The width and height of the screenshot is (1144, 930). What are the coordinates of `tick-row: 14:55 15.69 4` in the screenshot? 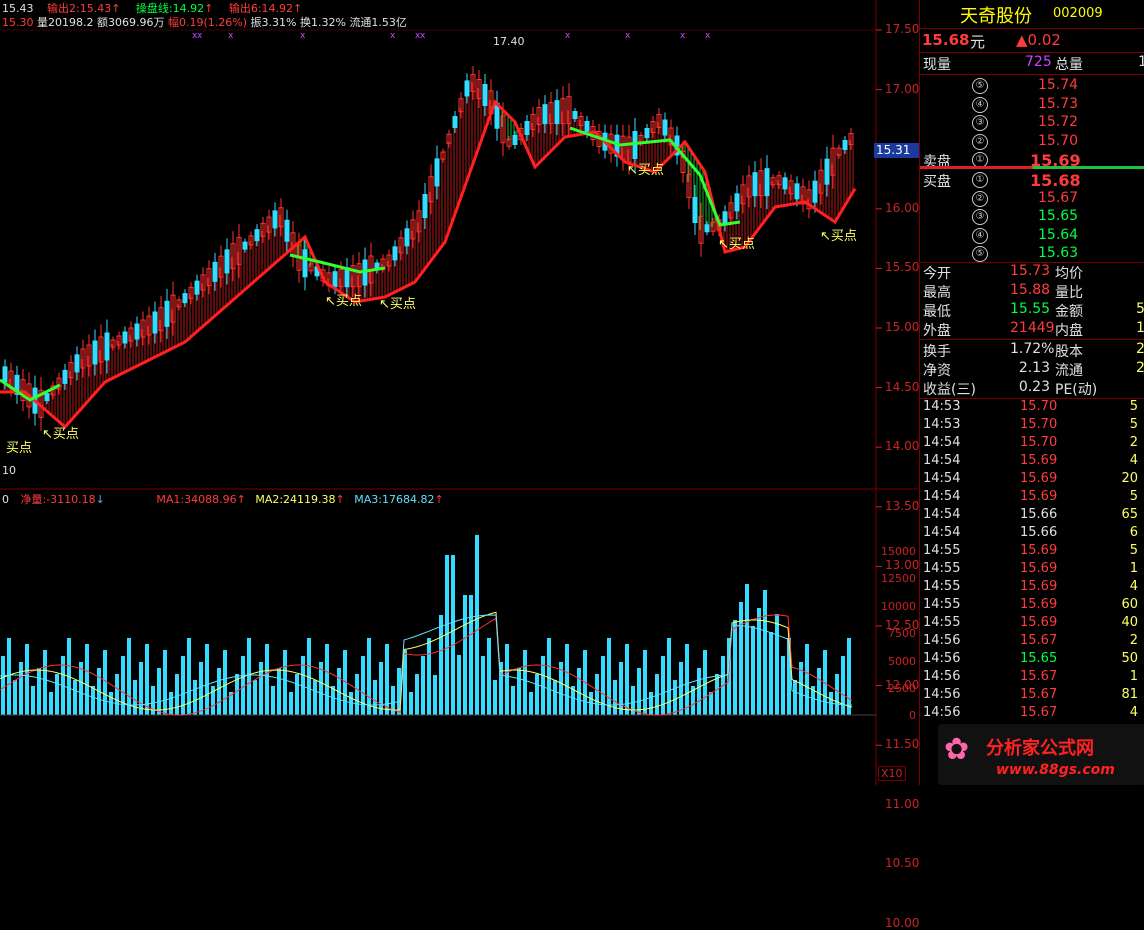 It's located at (1032, 588).